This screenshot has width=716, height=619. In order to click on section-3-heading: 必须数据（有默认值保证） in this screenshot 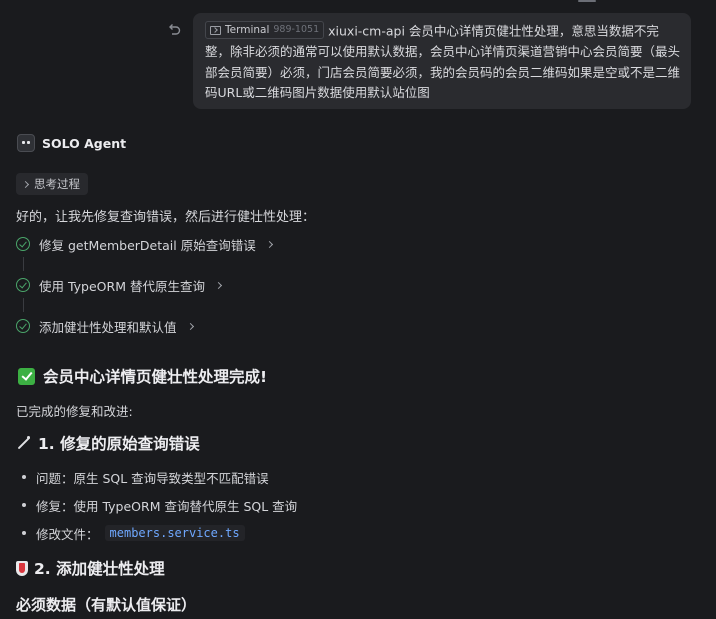, I will do `click(106, 605)`.